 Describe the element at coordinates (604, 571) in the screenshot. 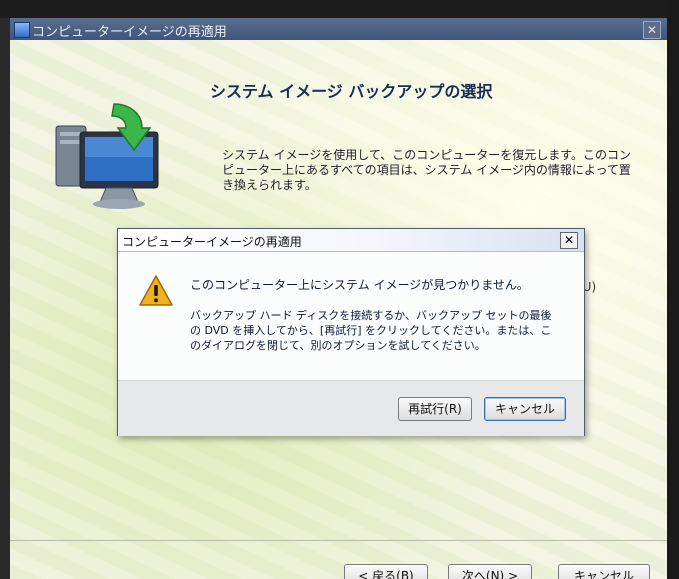

I see `wizard-cancel-button: キャンセル` at that location.